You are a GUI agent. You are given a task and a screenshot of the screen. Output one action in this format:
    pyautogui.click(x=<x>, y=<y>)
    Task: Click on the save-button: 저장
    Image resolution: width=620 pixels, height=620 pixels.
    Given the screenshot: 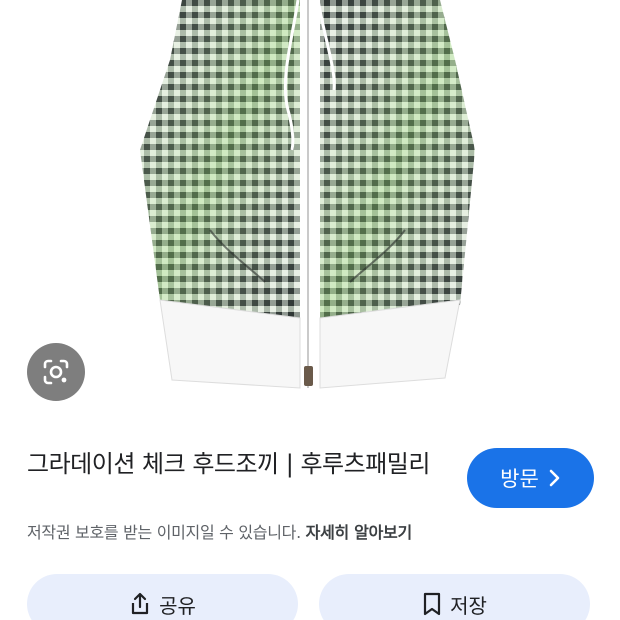 What is the action you would take?
    pyautogui.click(x=454, y=597)
    